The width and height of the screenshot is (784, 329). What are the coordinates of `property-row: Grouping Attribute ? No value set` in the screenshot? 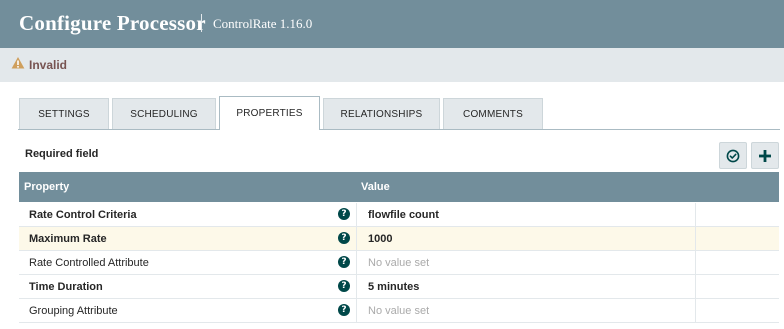 It's located at (399, 311).